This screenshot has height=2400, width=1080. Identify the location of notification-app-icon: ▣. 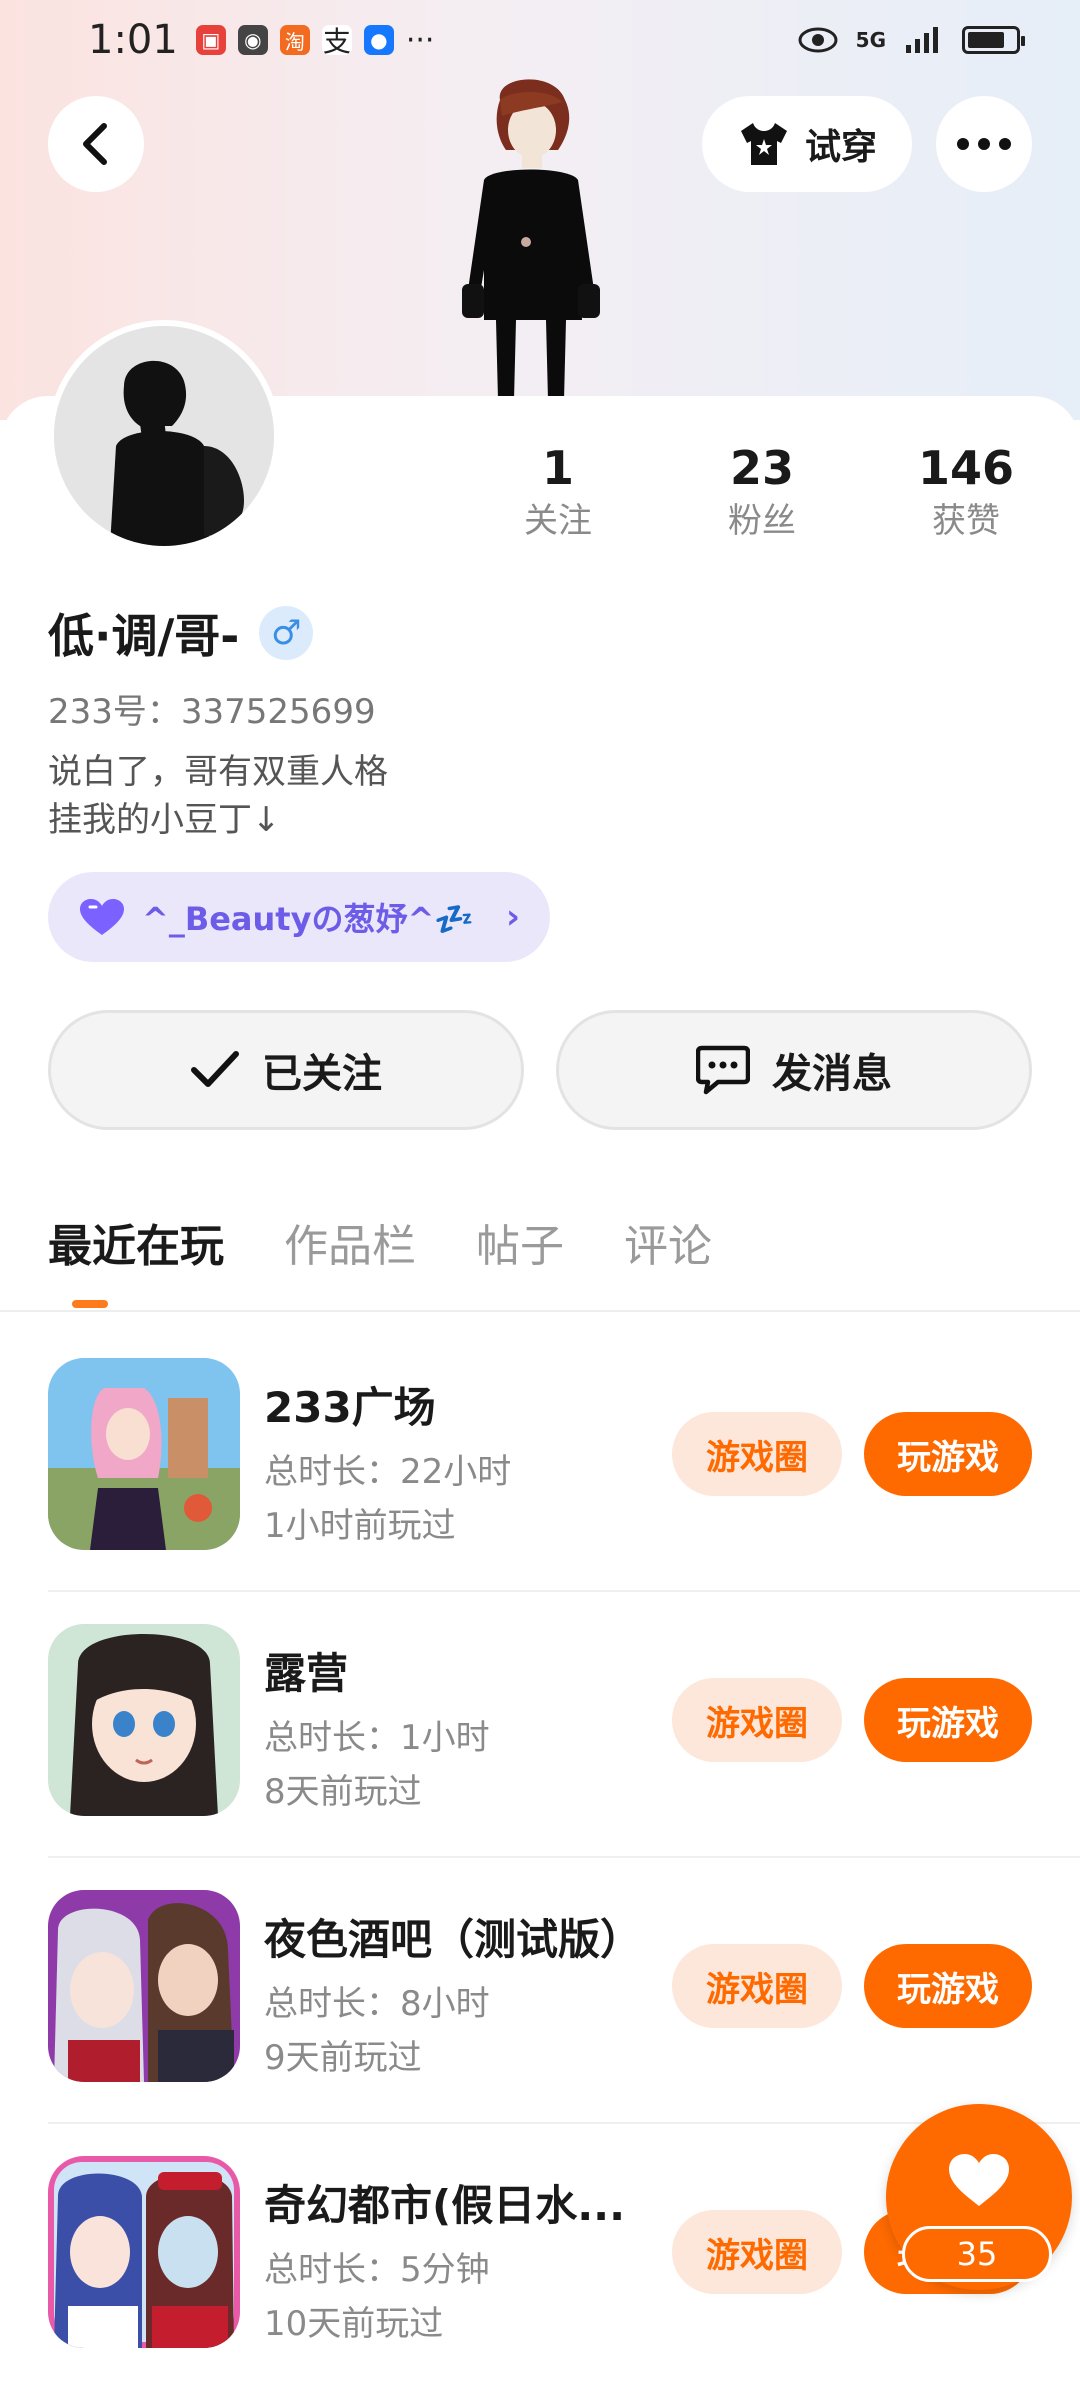
(210, 40).